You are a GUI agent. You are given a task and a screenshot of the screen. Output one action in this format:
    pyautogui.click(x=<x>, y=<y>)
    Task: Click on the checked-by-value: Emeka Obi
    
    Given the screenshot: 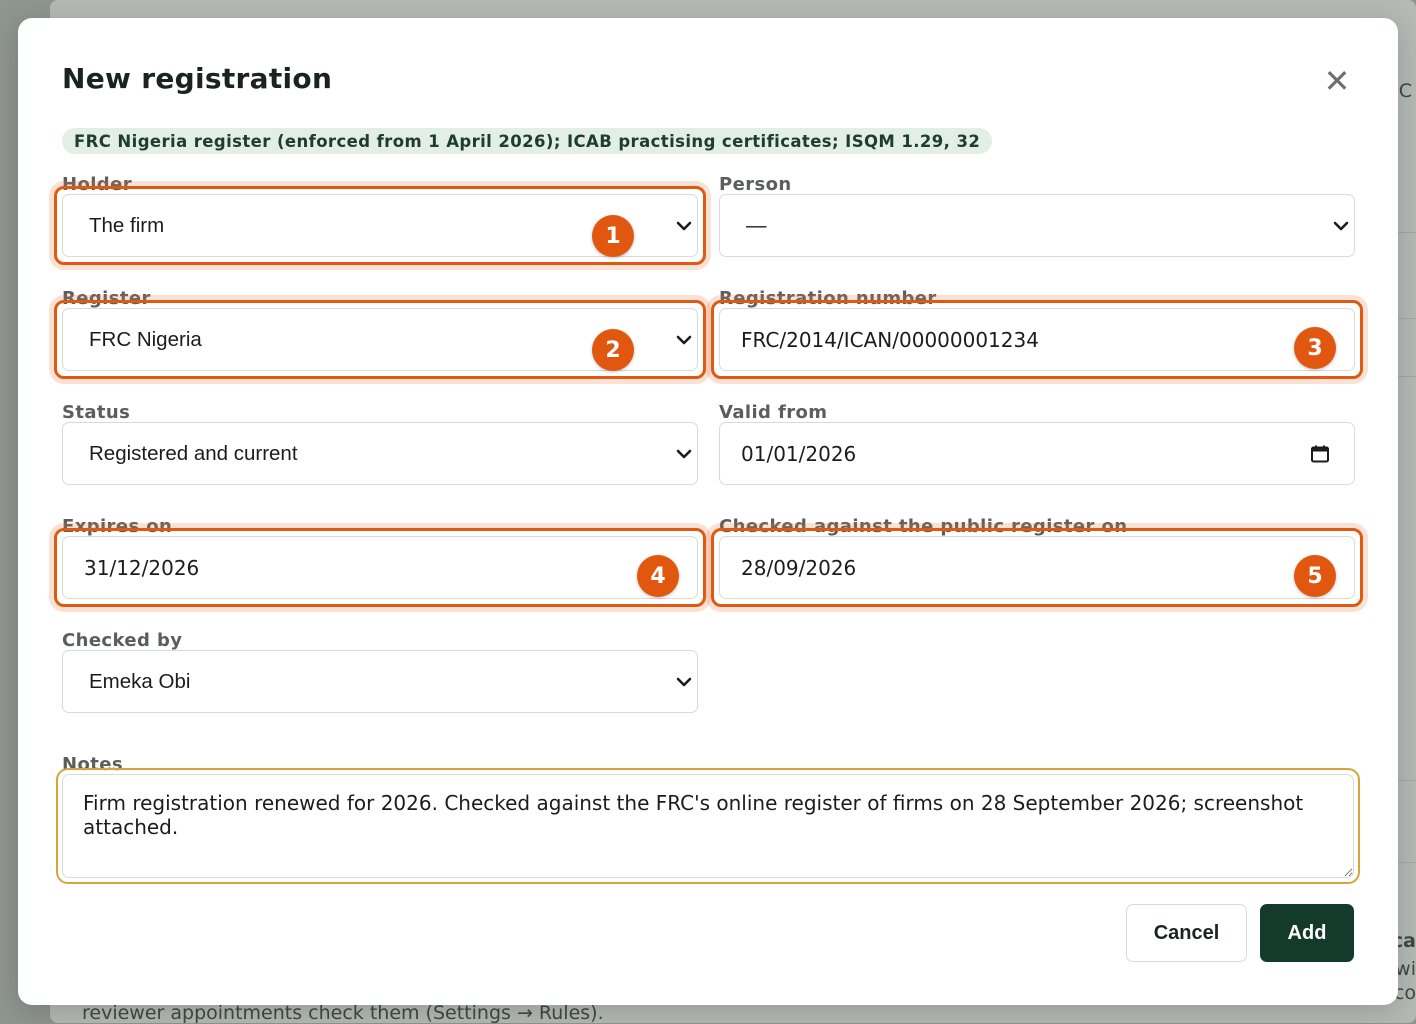 What is the action you would take?
    pyautogui.click(x=140, y=681)
    